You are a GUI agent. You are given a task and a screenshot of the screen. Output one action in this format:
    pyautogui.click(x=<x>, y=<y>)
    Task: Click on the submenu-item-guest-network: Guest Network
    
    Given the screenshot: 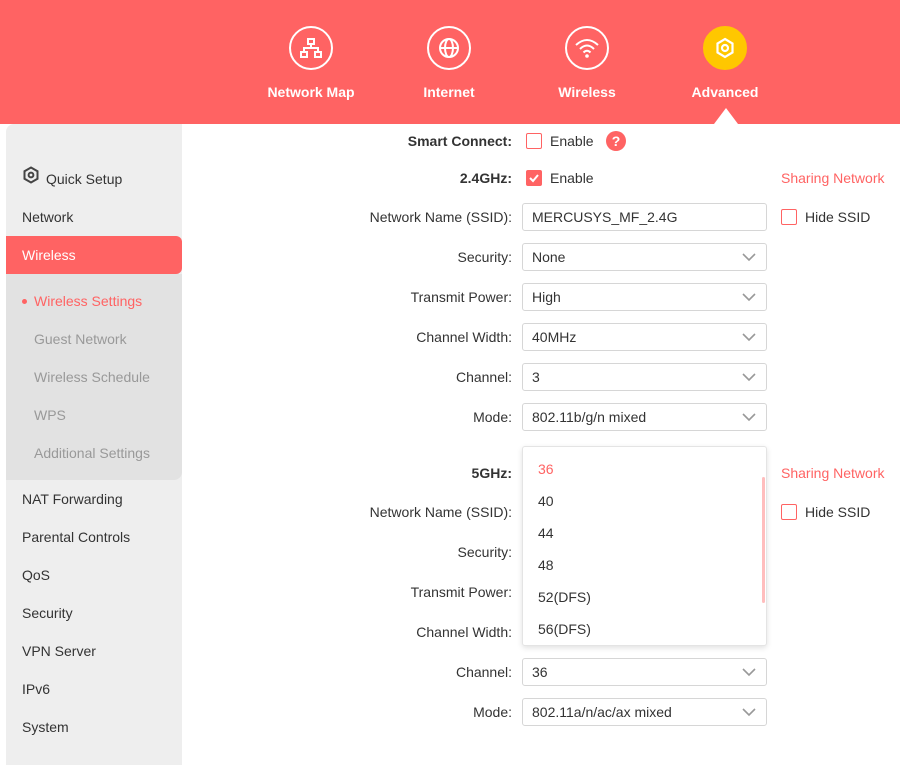 What is the action you would take?
    pyautogui.click(x=94, y=339)
    